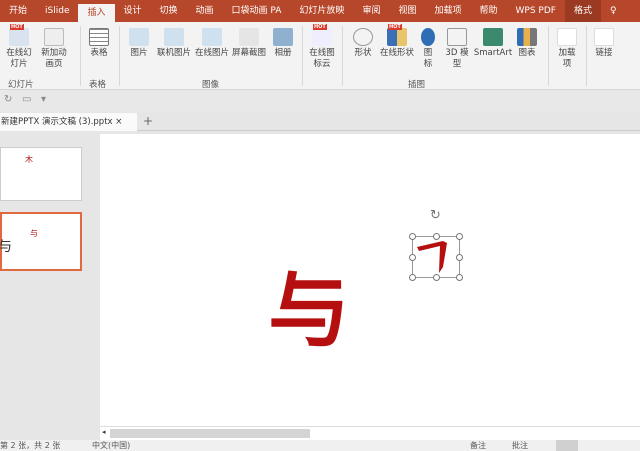  I want to click on add-tab-button: +, so click(148, 121).